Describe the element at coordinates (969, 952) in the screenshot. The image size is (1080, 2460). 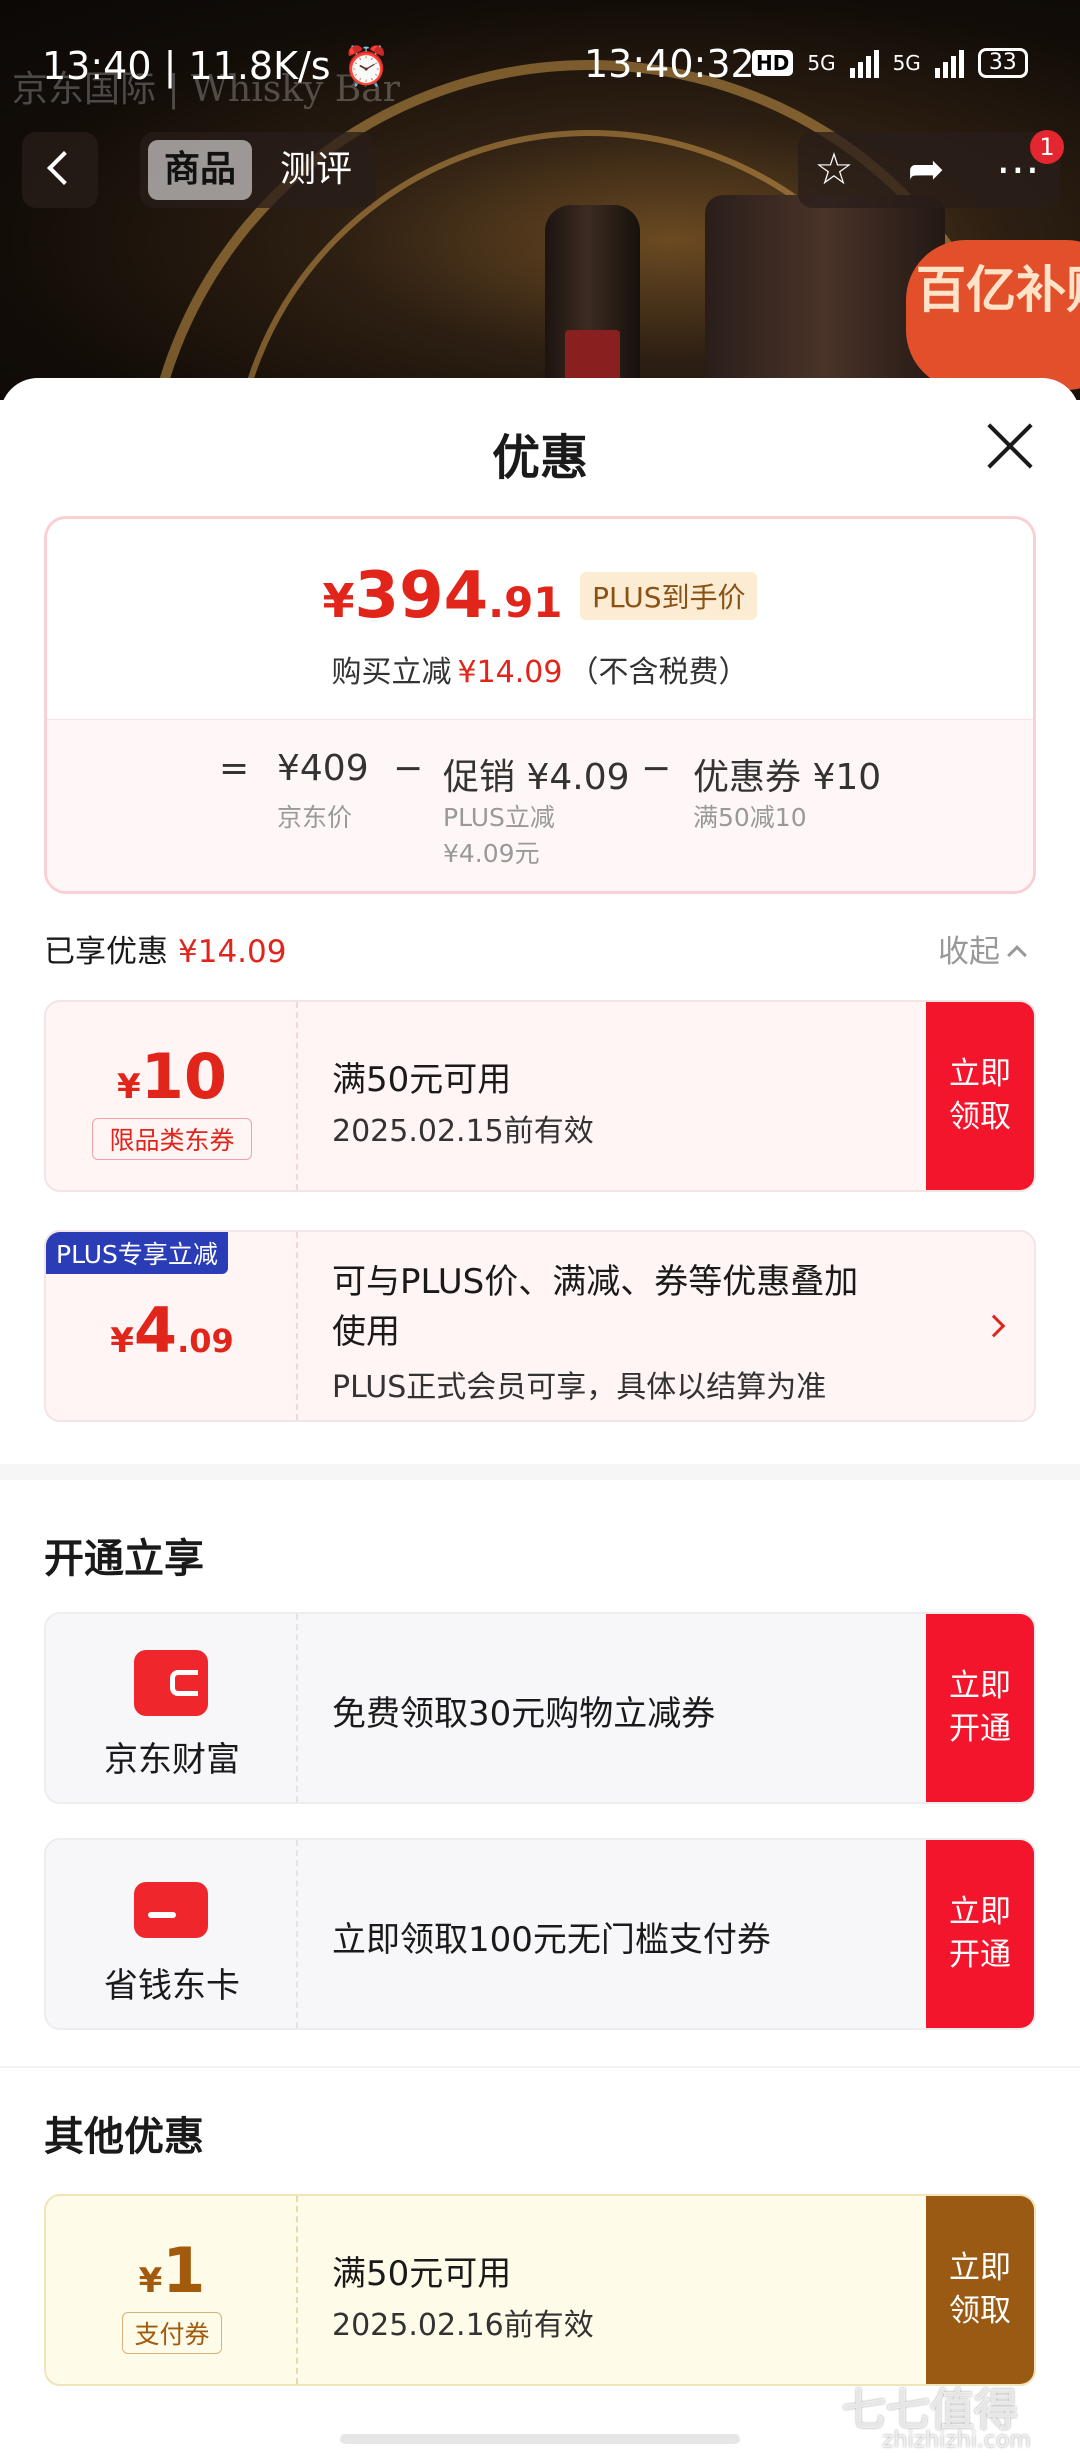
I see `collapse-label: 收起` at that location.